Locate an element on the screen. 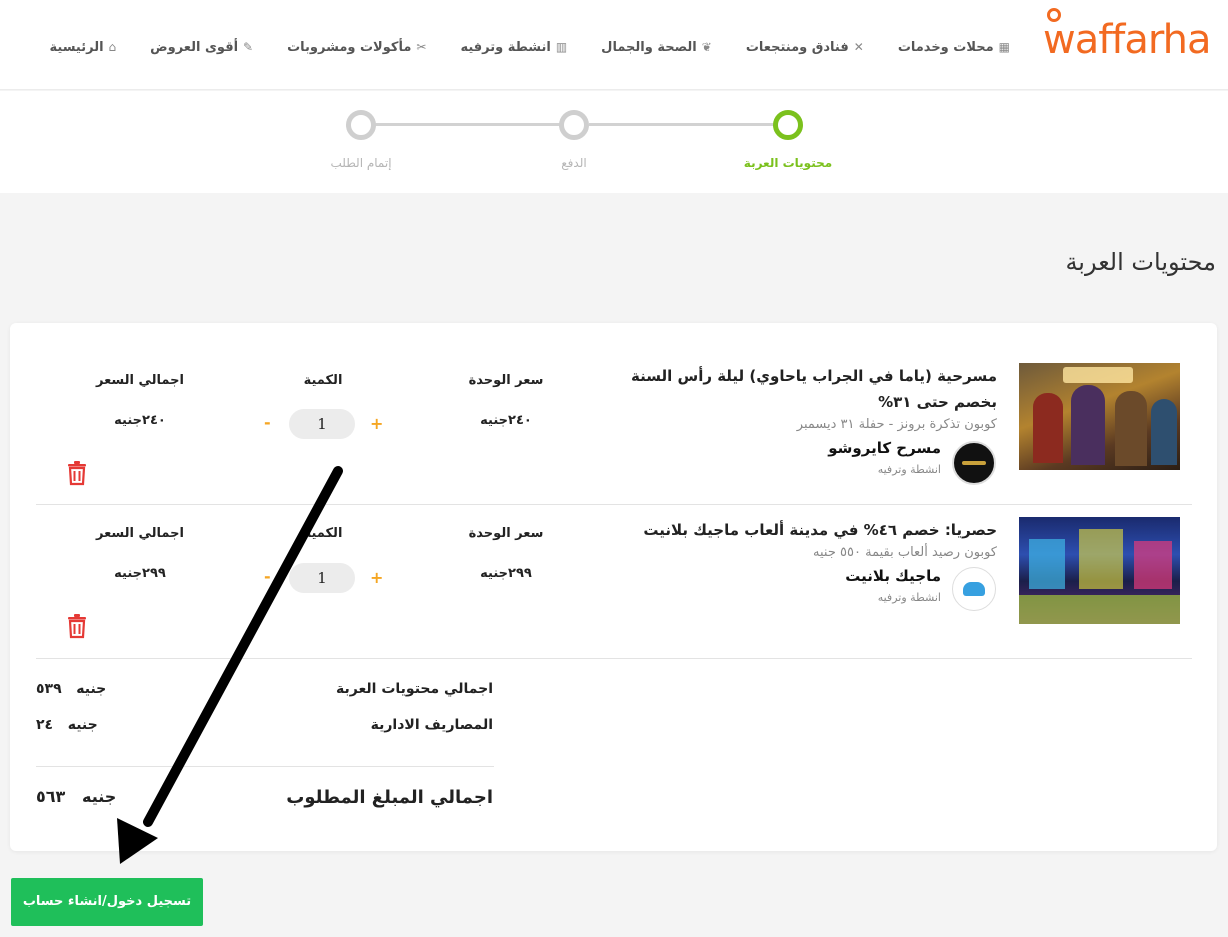  subtotal-amount: ٥٣٩ is located at coordinates (49, 689).